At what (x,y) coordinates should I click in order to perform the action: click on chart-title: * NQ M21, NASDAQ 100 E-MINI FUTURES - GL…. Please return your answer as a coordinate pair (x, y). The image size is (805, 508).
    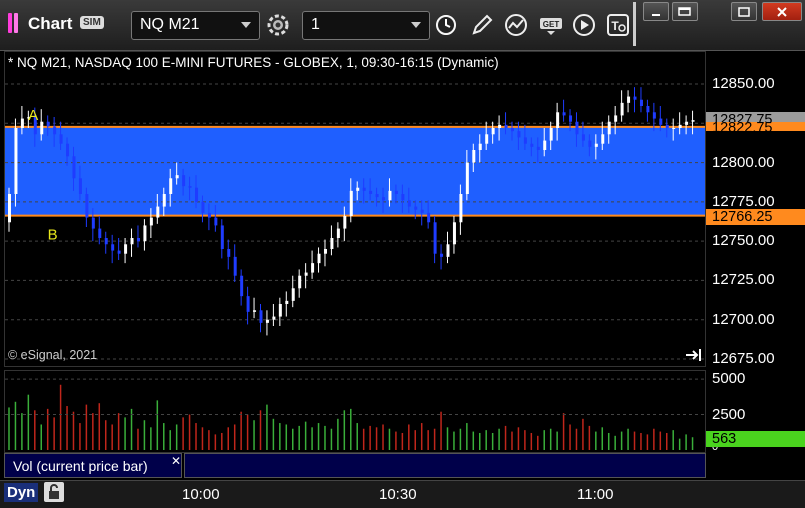
    Looking at the image, I should click on (253, 62).